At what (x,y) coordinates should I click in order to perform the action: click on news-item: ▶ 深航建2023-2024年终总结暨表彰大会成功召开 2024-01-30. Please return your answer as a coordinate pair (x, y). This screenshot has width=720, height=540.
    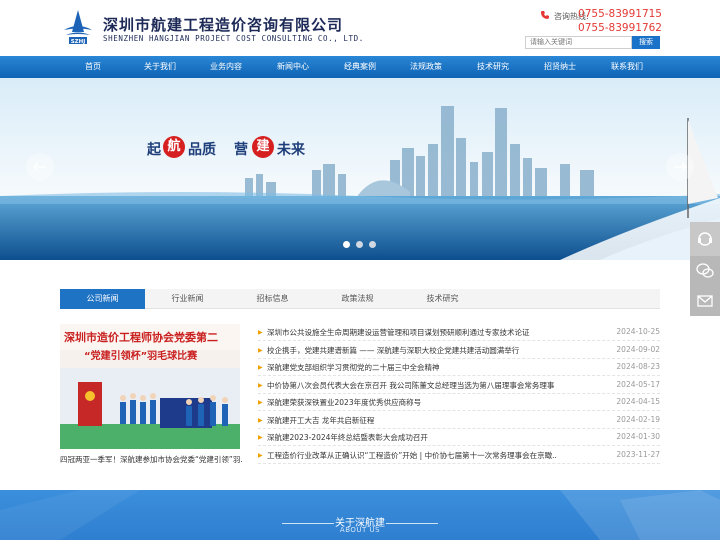
    Looking at the image, I should click on (459, 437).